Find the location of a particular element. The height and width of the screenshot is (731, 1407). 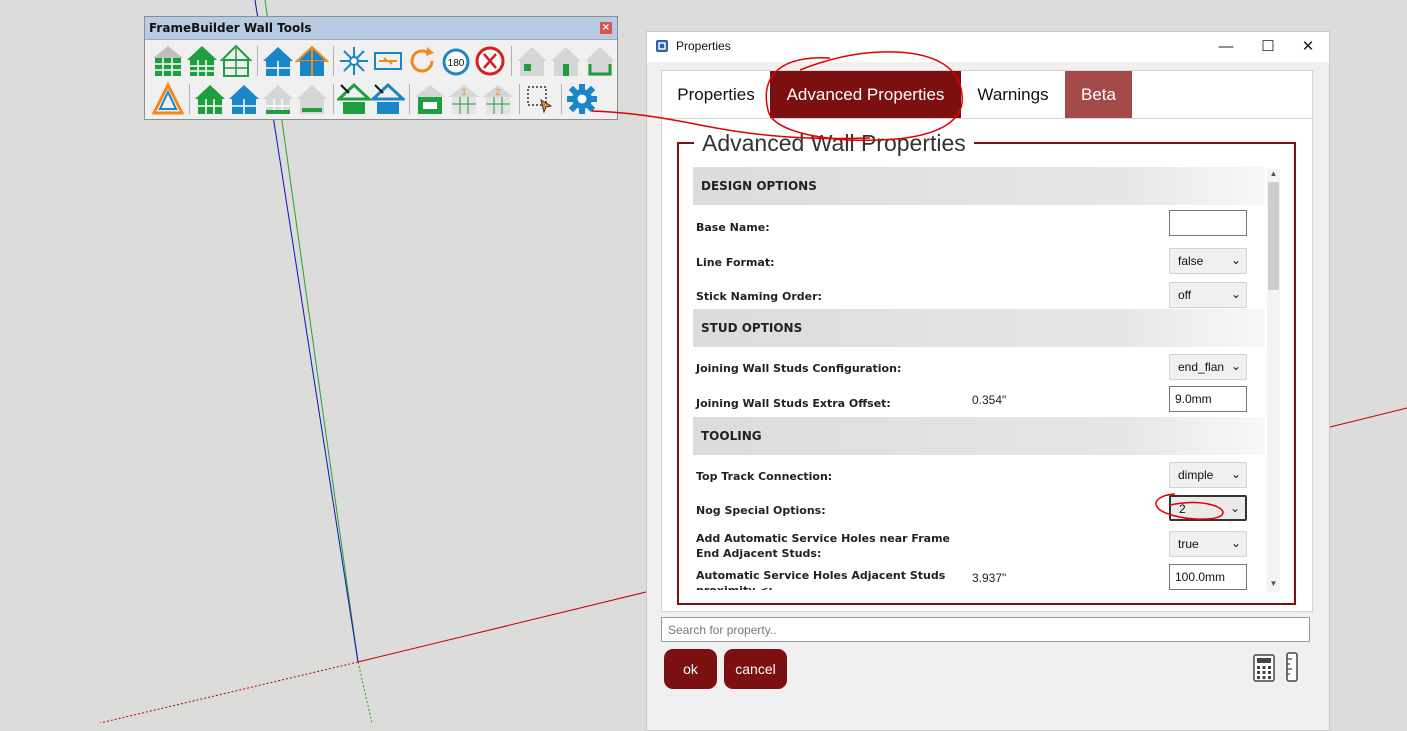

green-house-icon is located at coordinates (210, 99).